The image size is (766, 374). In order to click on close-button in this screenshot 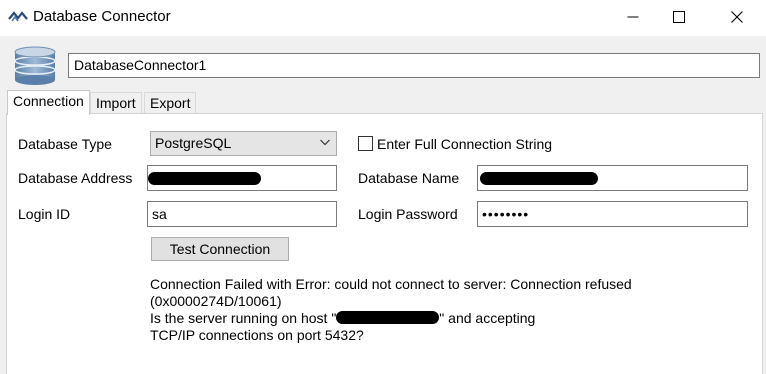, I will do `click(737, 17)`.